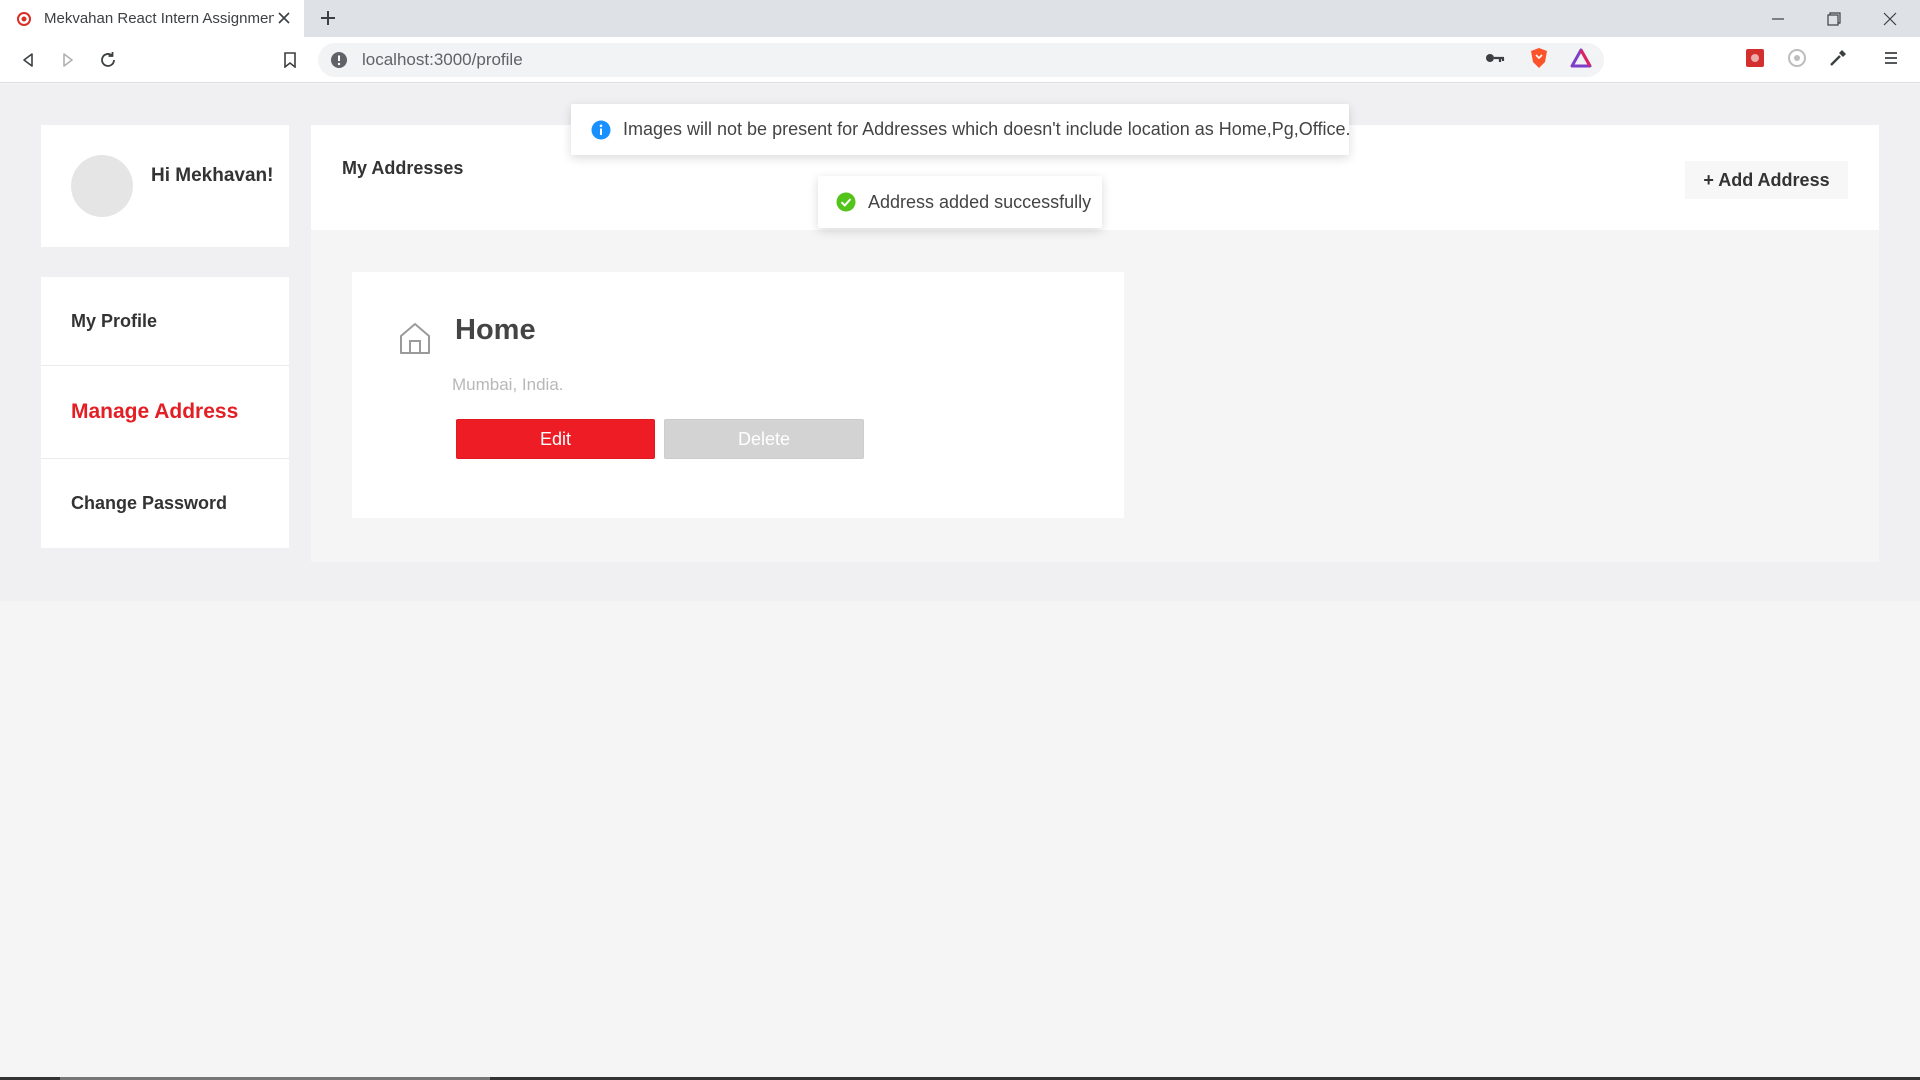  Describe the element at coordinates (165, 321) in the screenshot. I see `sidebar-item-my-profile: My Profile` at that location.